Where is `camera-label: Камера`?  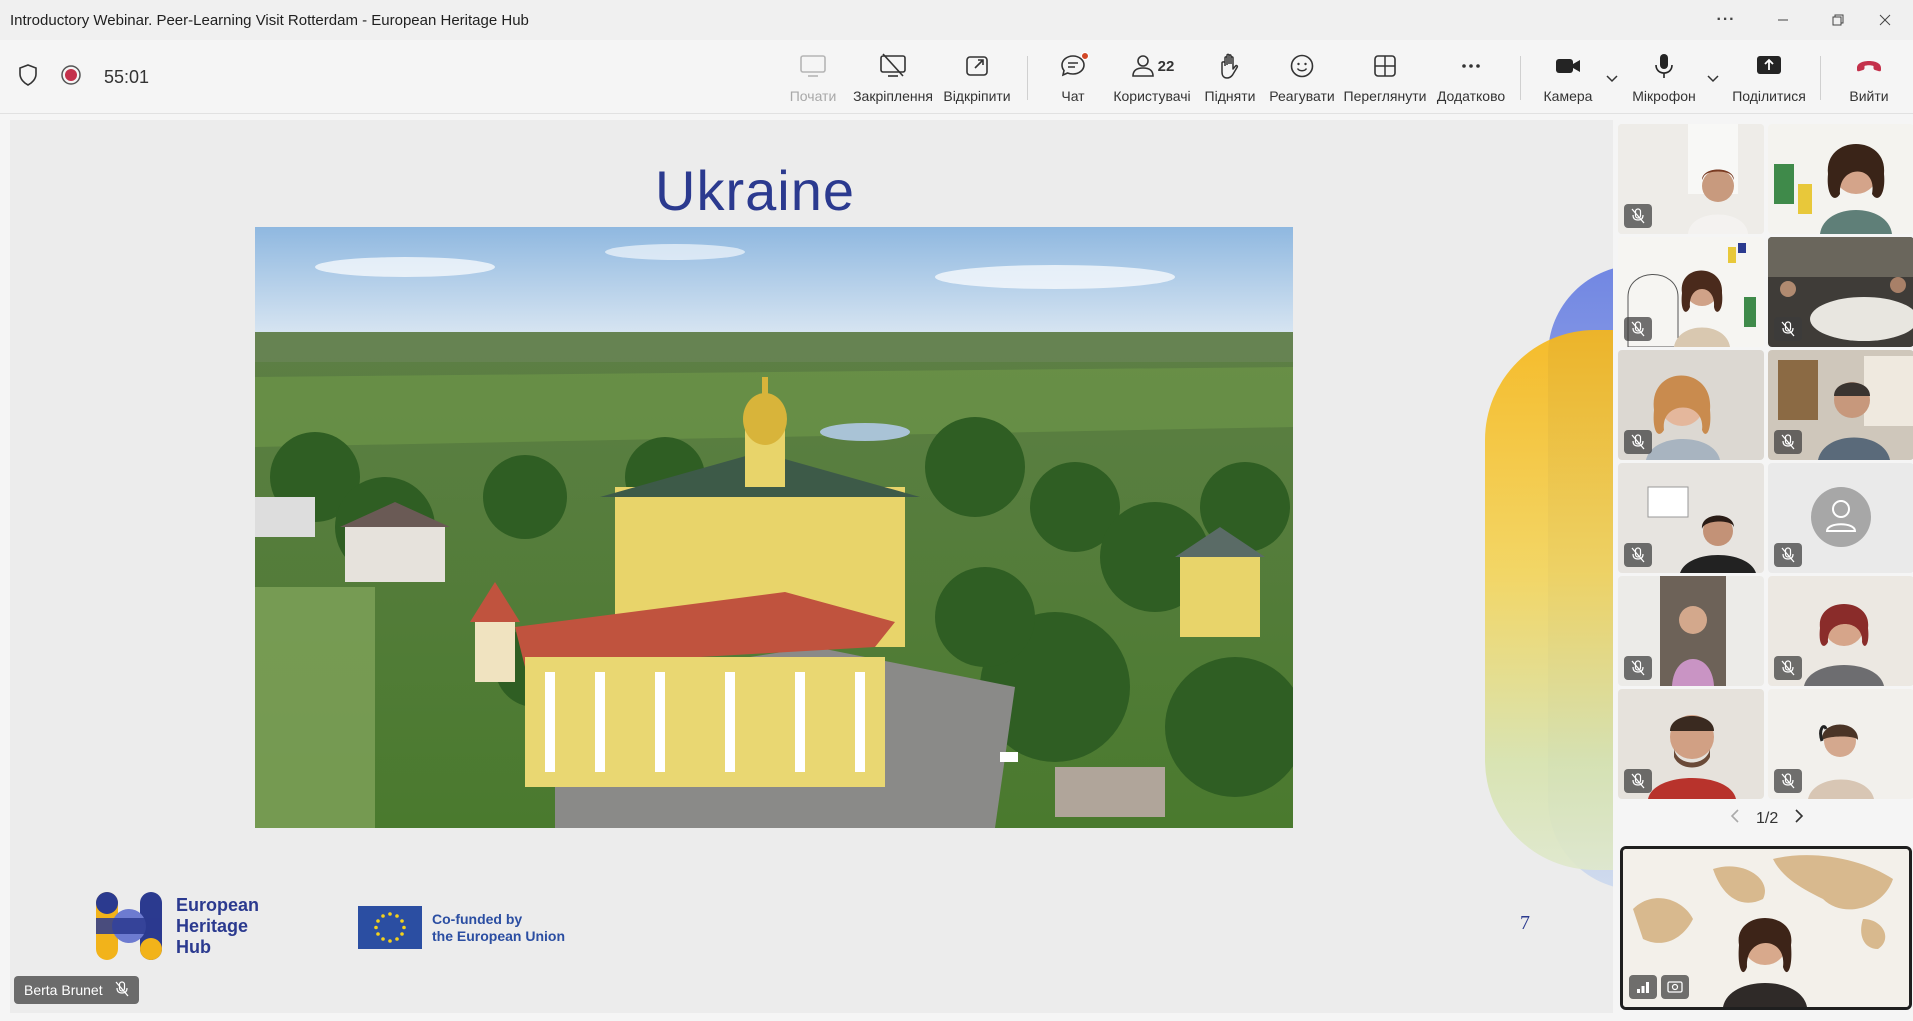 camera-label: Камера is located at coordinates (1568, 96).